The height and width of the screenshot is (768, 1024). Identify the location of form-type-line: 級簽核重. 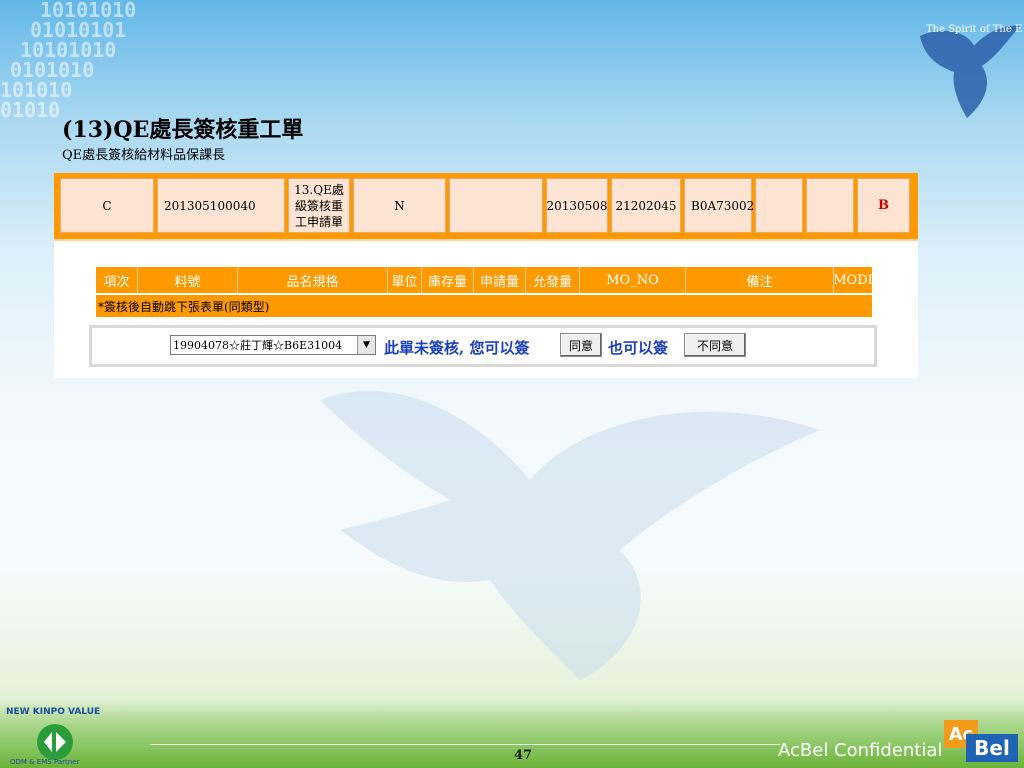
(318, 205).